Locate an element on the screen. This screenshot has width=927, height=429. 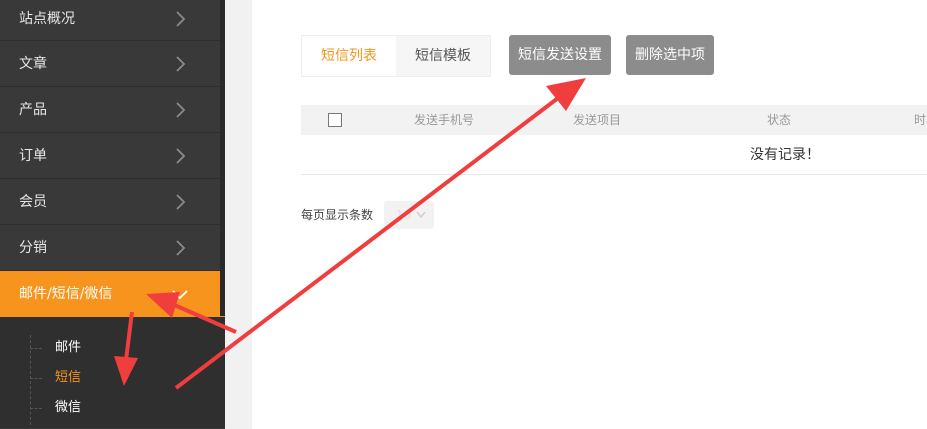
sidebar-item-label: 订单 is located at coordinates (33, 156).